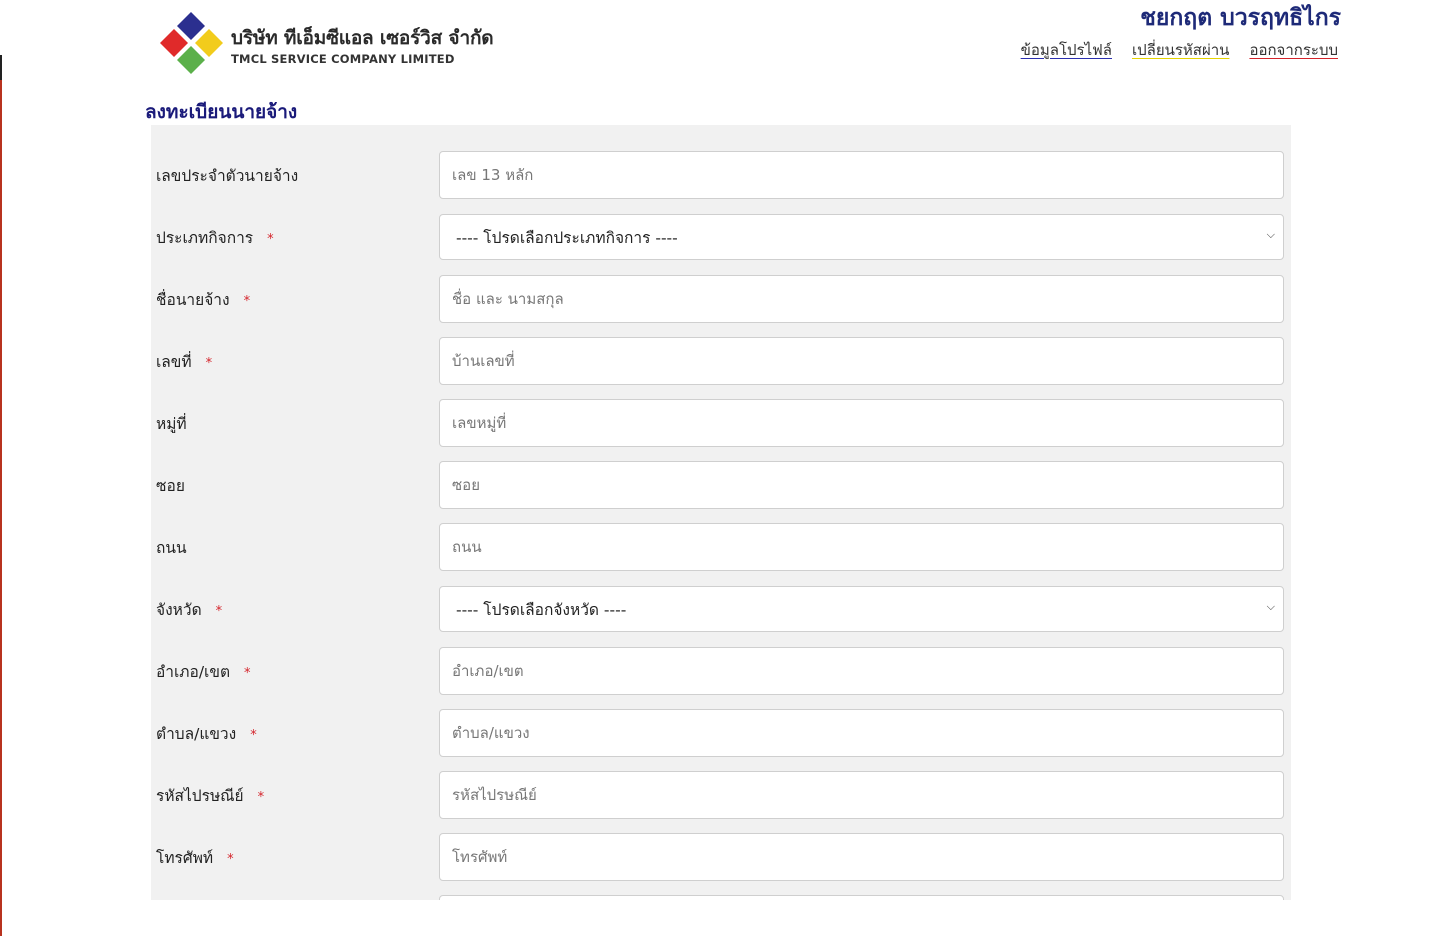 The width and height of the screenshot is (1441, 936). What do you see at coordinates (1240, 18) in the screenshot?
I see `user-name: ชยกฤต บวรฤทธิไกร` at bounding box center [1240, 18].